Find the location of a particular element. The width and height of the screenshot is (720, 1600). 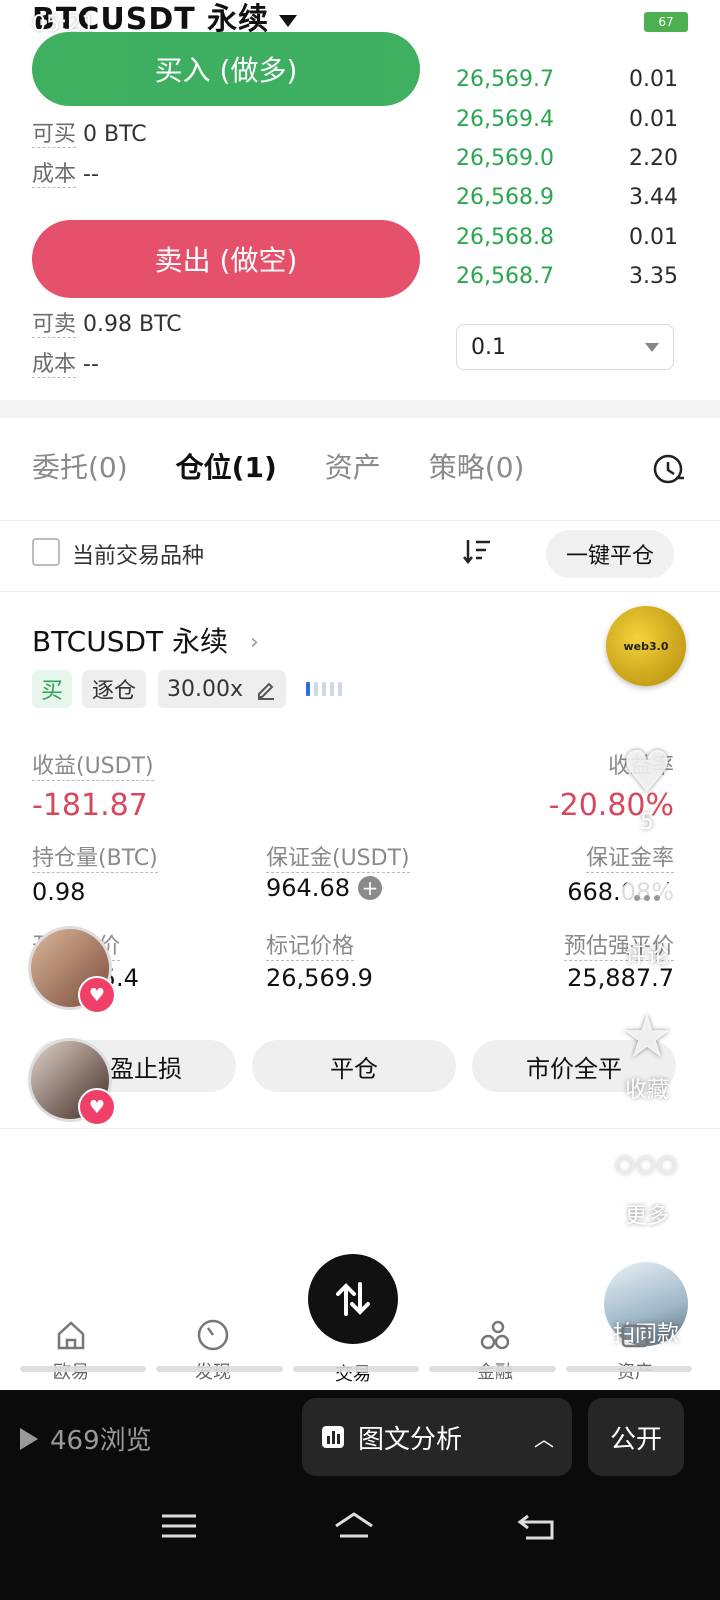

sell-cost: 成本 -- is located at coordinates (65, 365).